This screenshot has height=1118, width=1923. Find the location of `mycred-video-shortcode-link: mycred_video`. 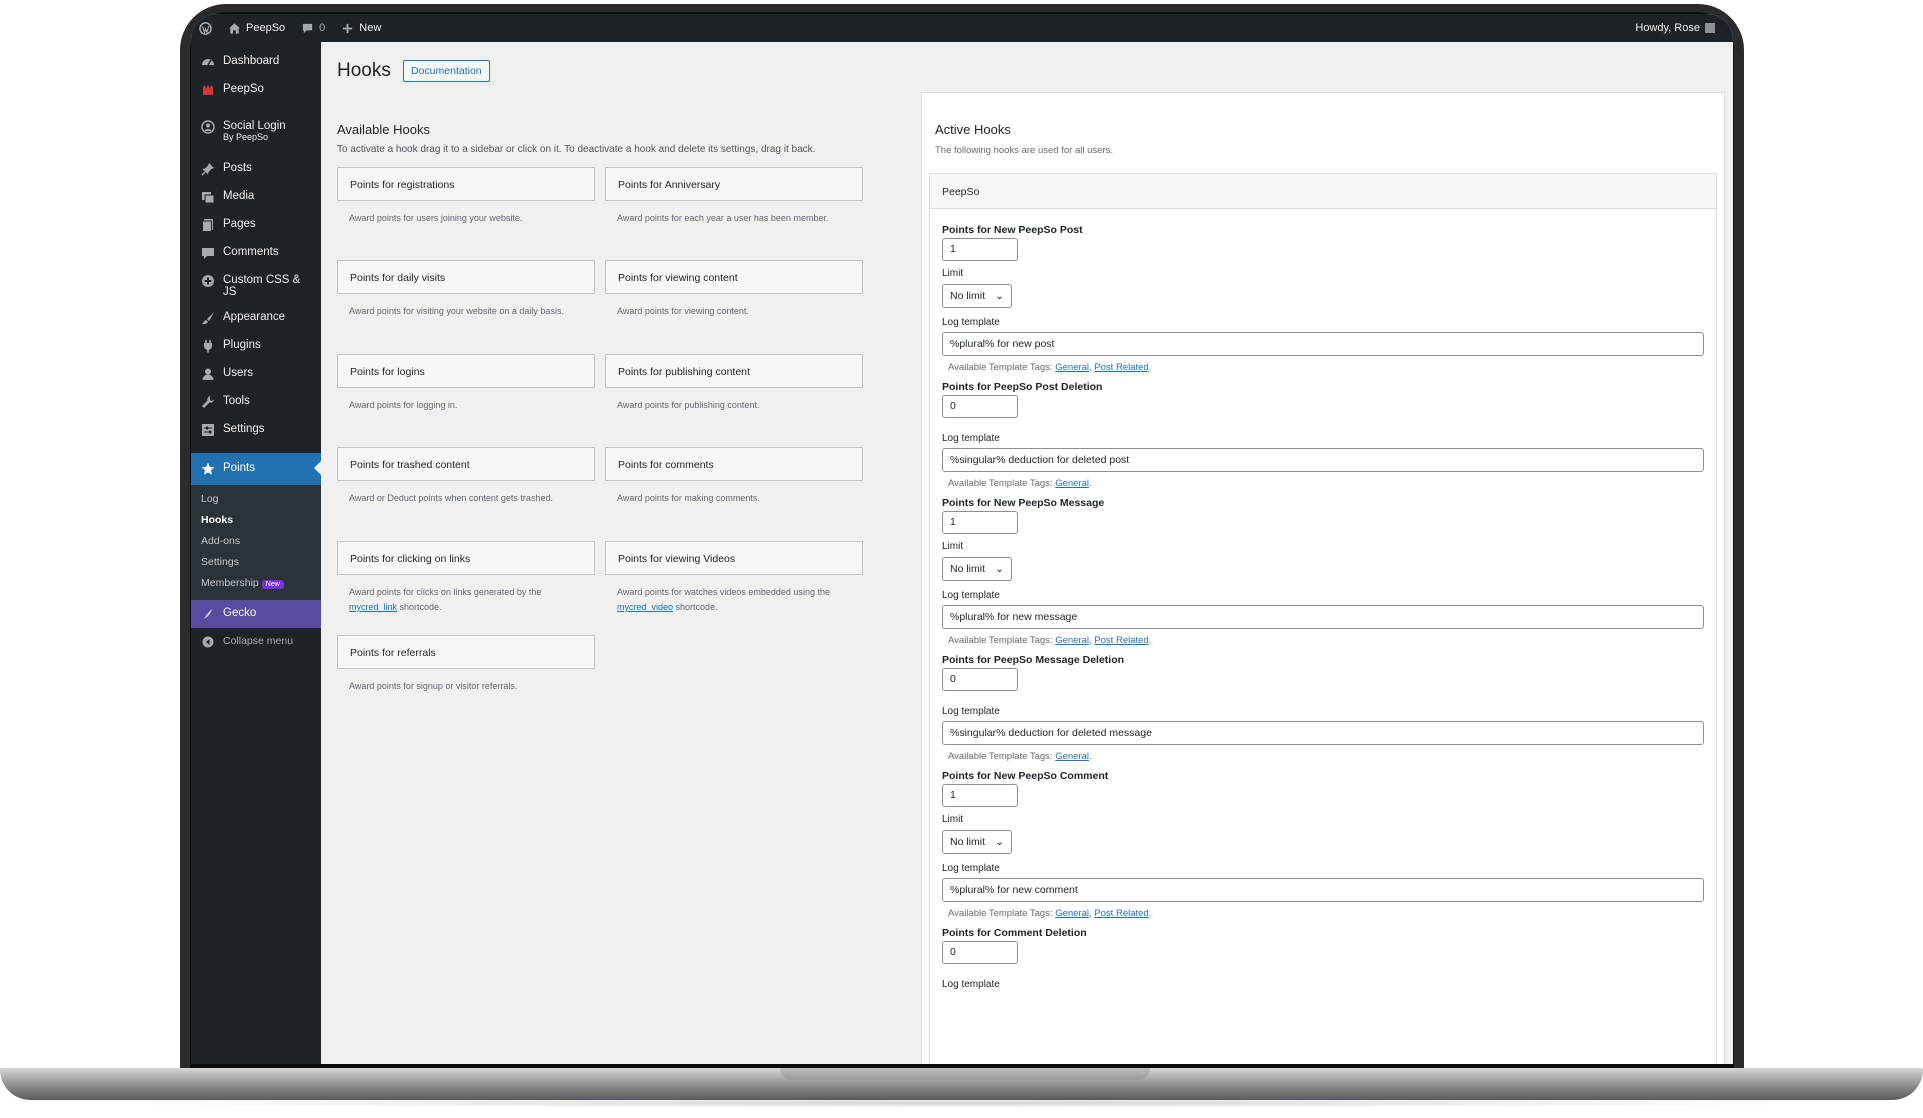

mycred-video-shortcode-link: mycred_video is located at coordinates (645, 607).